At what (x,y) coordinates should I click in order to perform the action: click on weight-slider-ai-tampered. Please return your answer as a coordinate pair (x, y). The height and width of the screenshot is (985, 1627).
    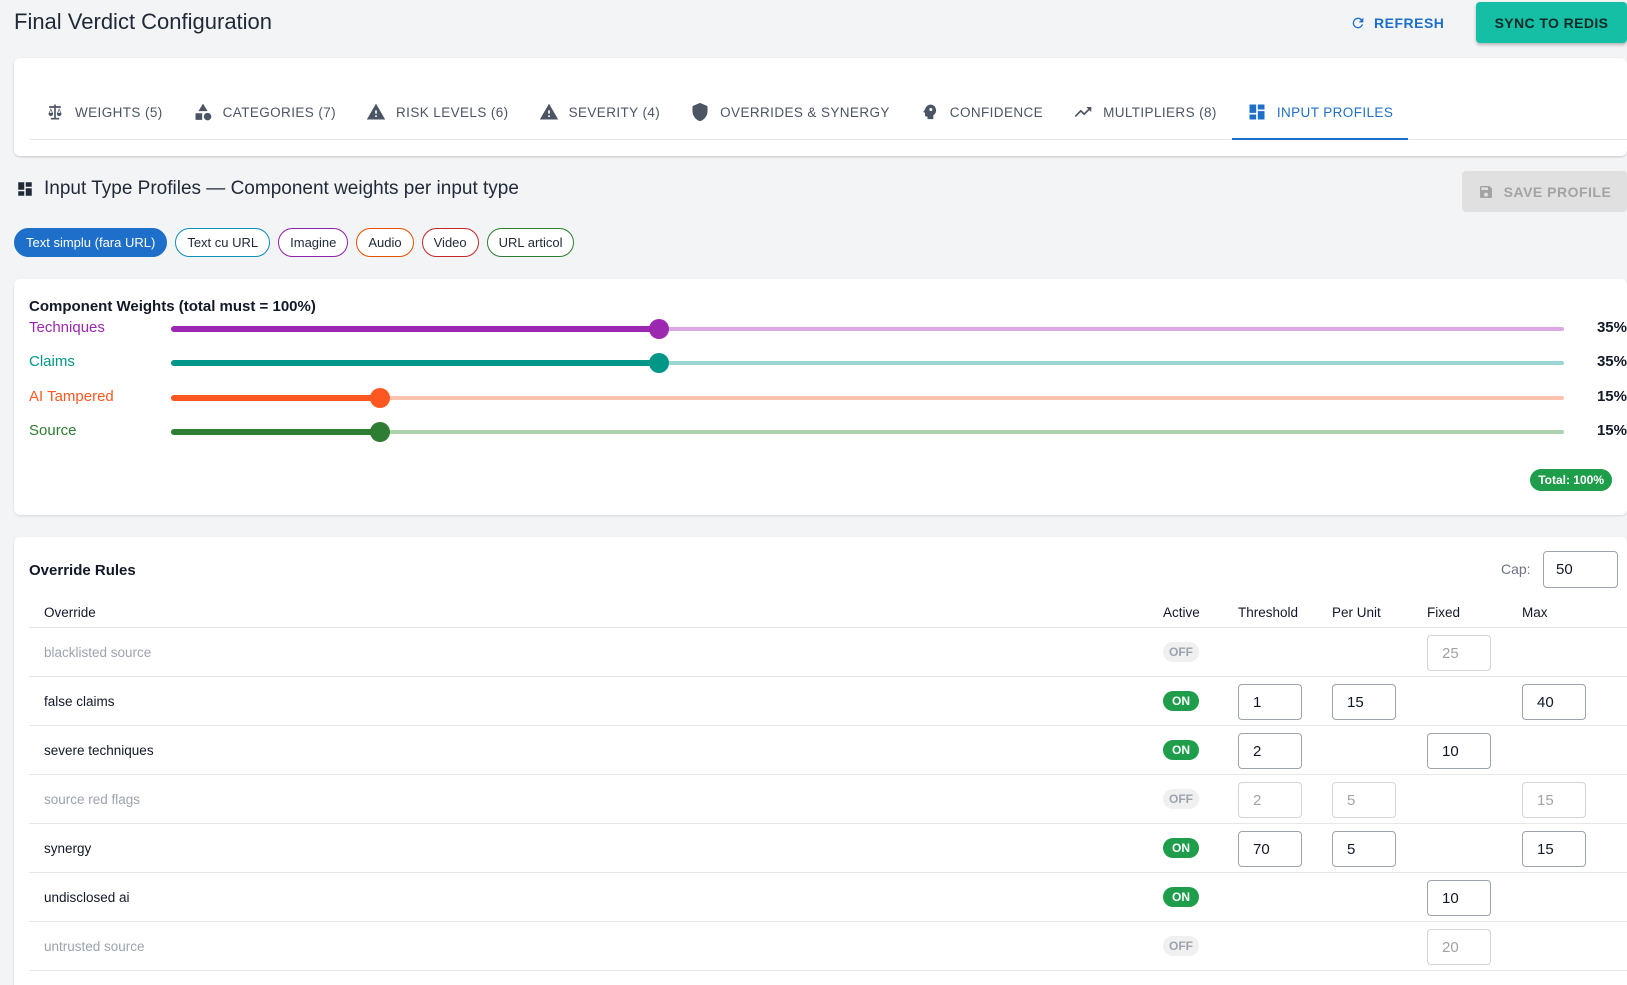
    Looking at the image, I should click on (867, 398).